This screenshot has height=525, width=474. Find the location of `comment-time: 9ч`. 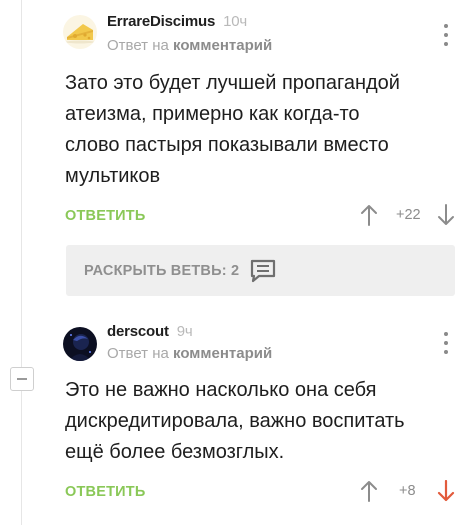

comment-time: 9ч is located at coordinates (184, 331).